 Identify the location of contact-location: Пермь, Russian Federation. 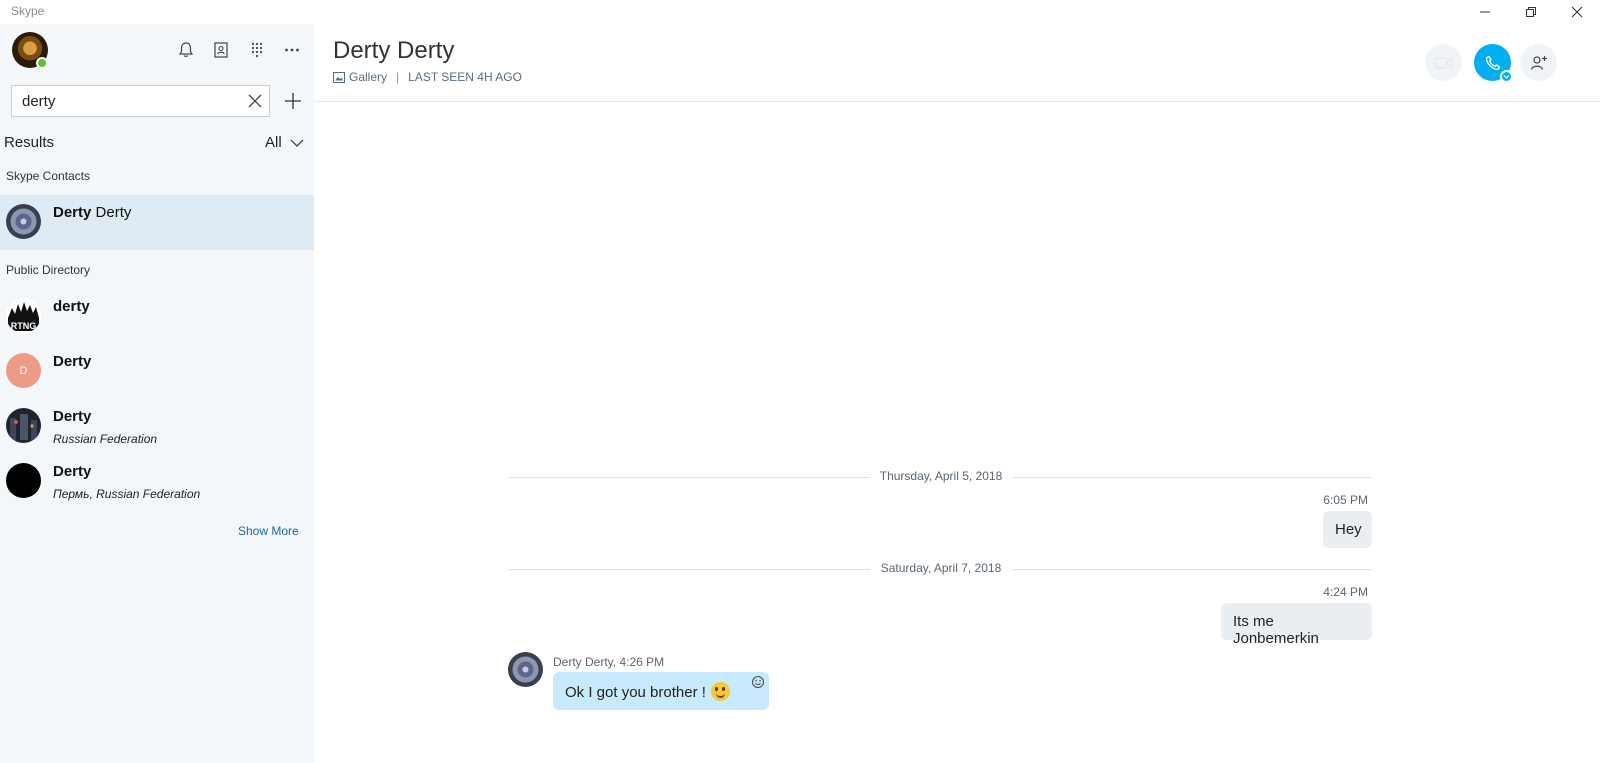
(127, 494).